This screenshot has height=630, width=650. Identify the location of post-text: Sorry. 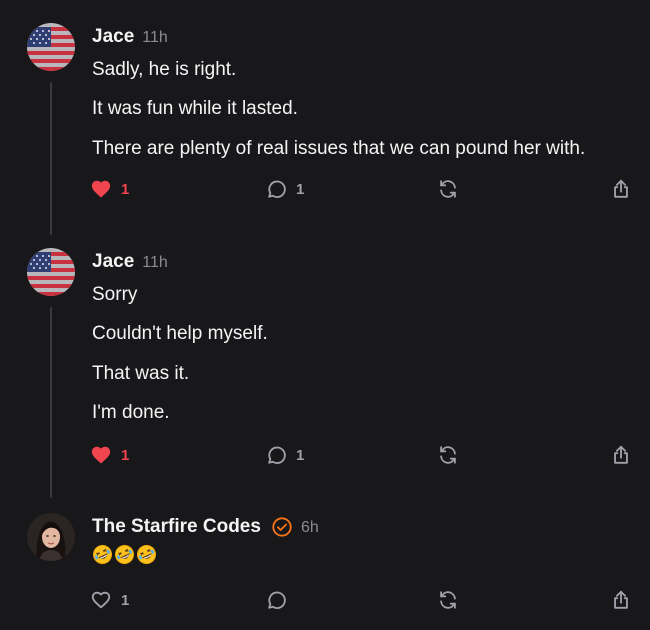
(115, 294).